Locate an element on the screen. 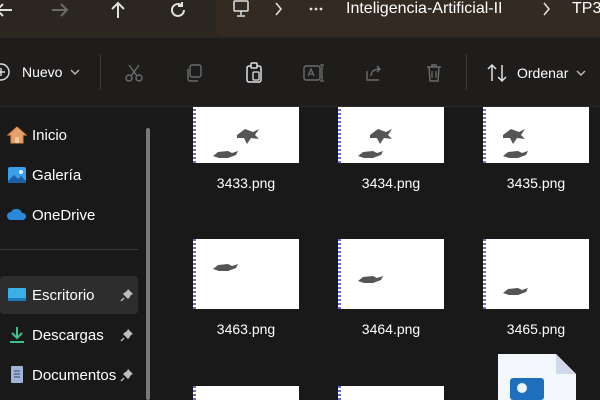 The image size is (600, 400). file-name: 3465.png is located at coordinates (536, 329).